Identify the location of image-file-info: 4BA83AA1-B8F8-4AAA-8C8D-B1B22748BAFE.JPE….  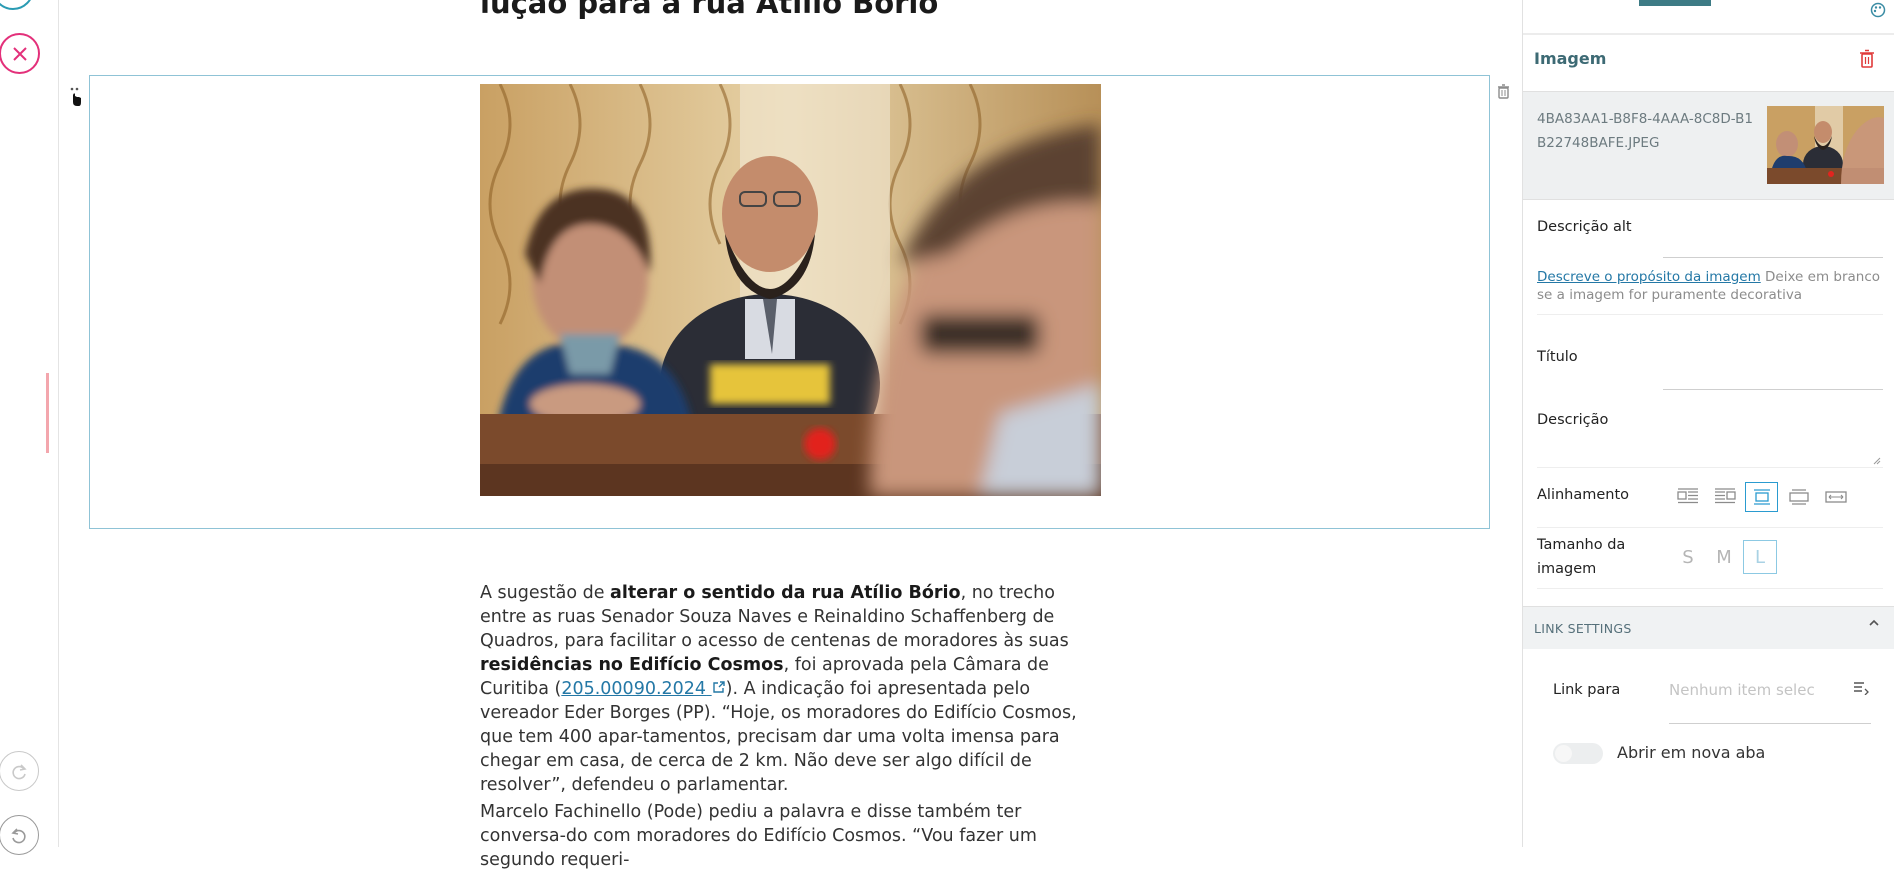
(1708, 145).